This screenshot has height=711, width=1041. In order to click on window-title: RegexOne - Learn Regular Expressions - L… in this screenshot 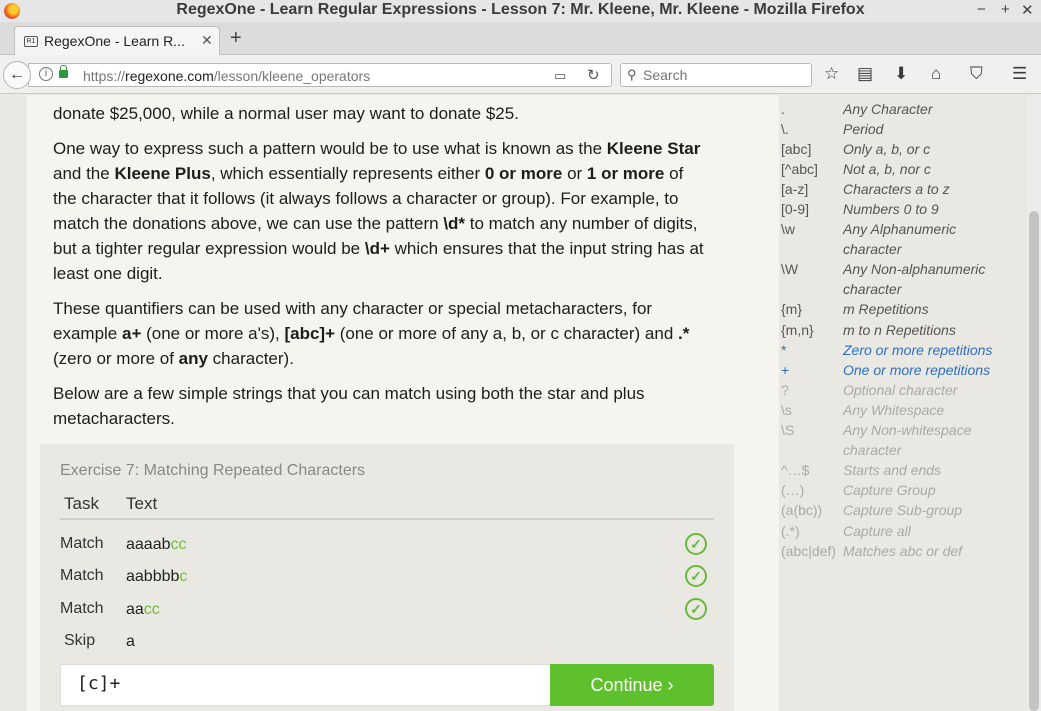, I will do `click(520, 9)`.